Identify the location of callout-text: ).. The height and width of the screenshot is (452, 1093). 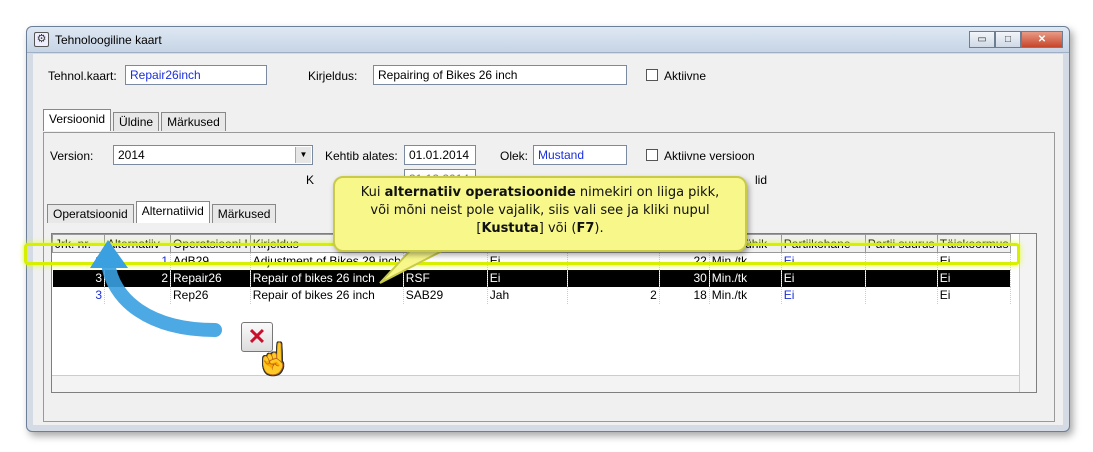
(599, 228).